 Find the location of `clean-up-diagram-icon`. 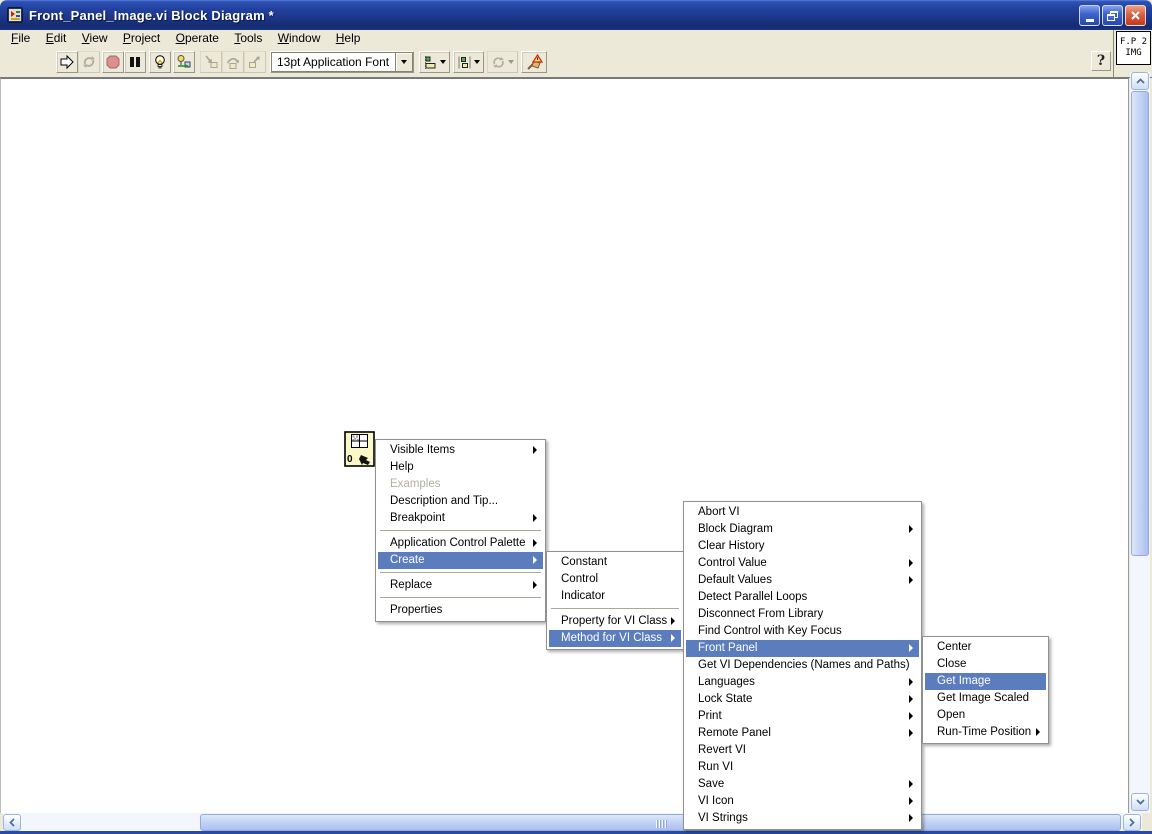

clean-up-diagram-icon is located at coordinates (534, 62).